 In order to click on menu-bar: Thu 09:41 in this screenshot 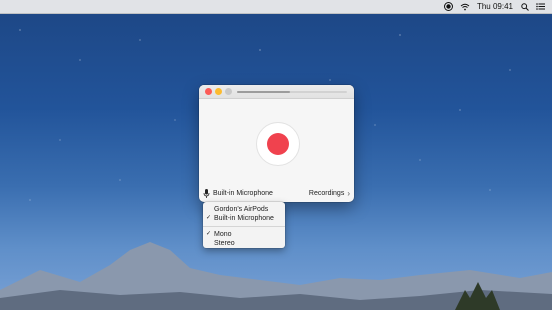, I will do `click(276, 7)`.